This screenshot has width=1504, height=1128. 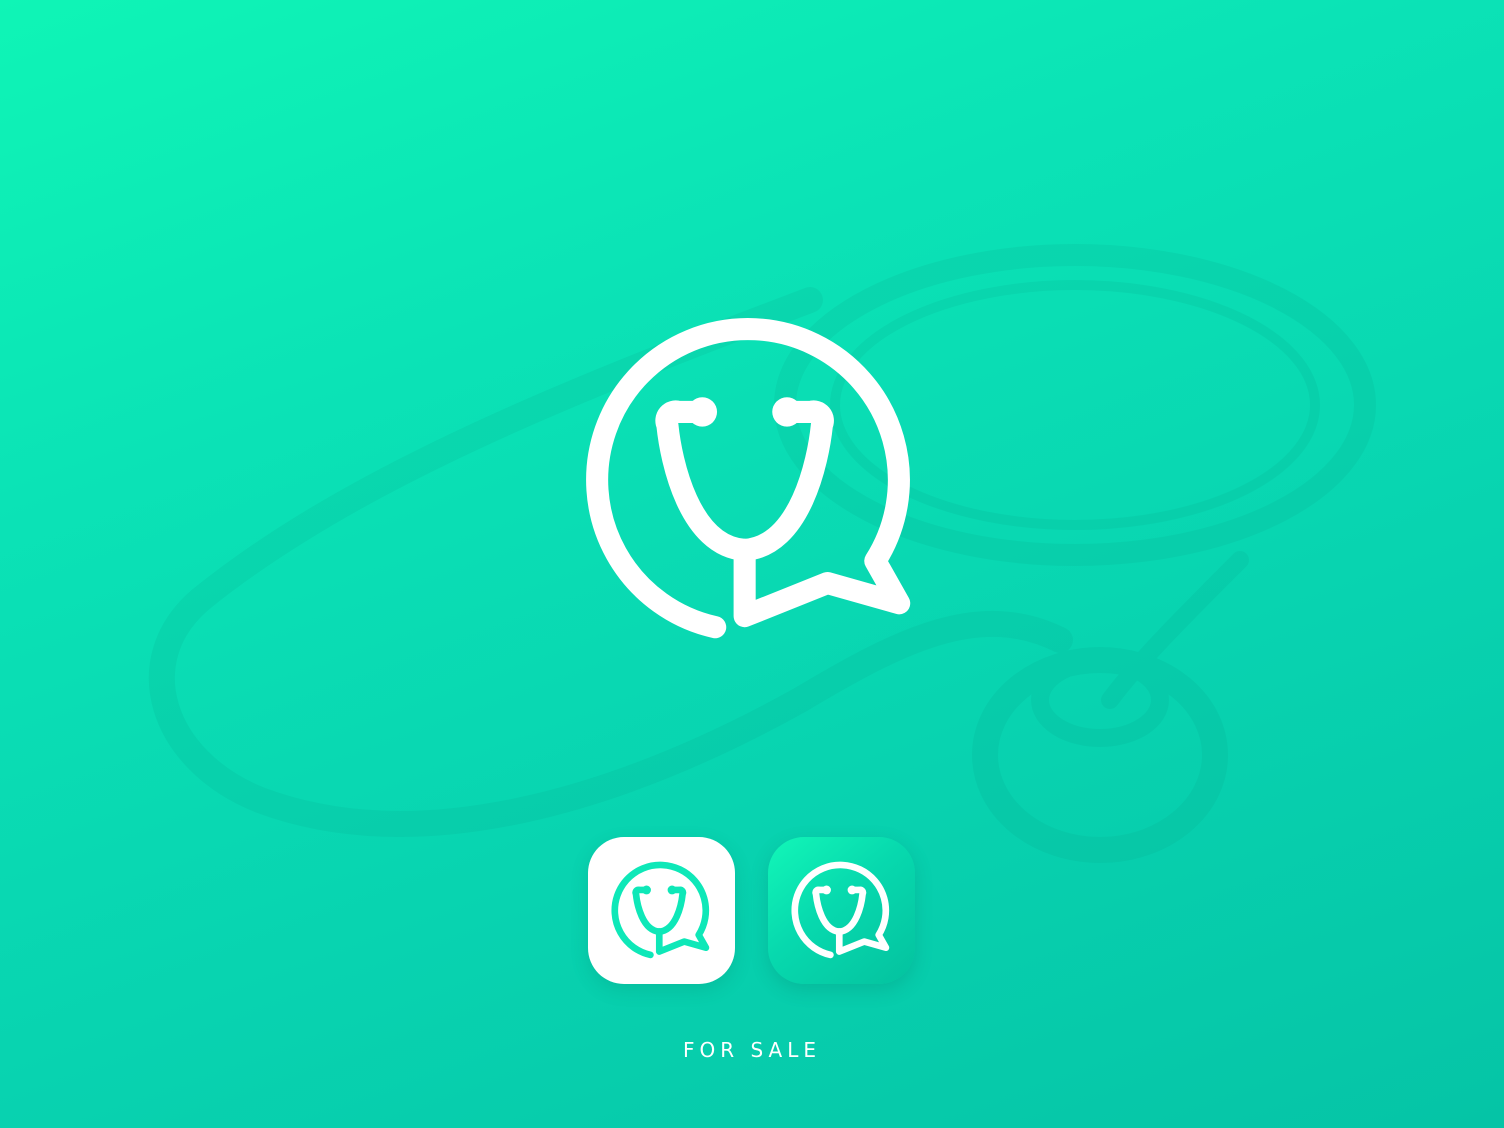 I want to click on for-sale-label: FOR SALE, so click(x=752, y=1050).